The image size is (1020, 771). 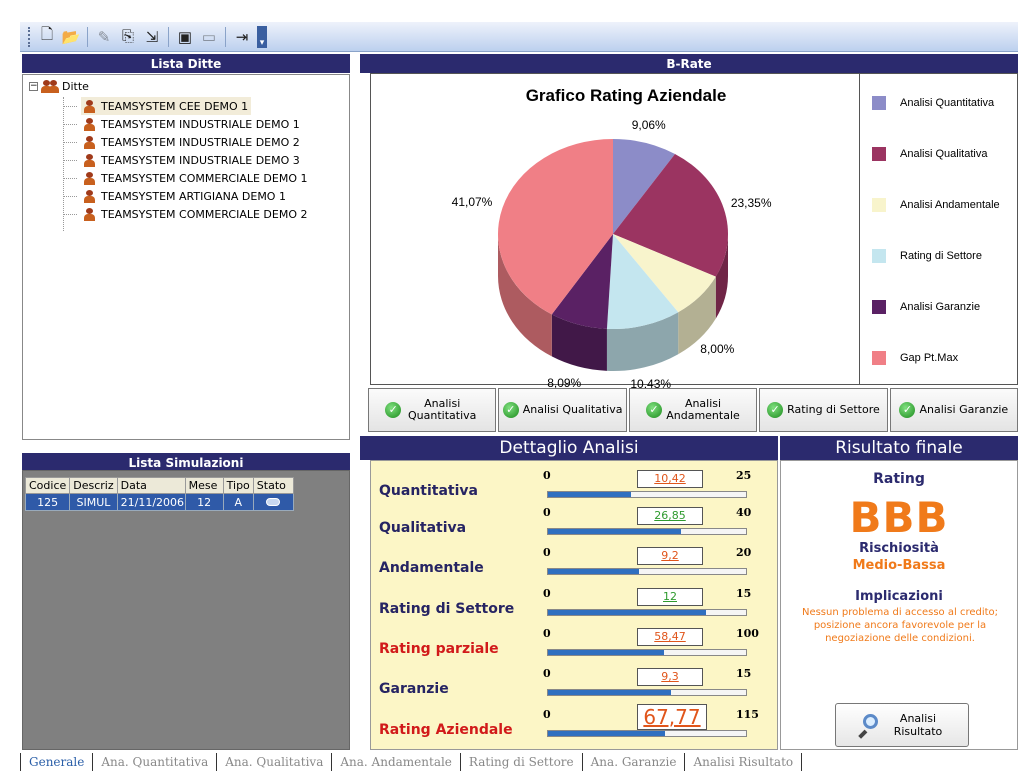 I want to click on bottom-tab: Generale, so click(x=57, y=762).